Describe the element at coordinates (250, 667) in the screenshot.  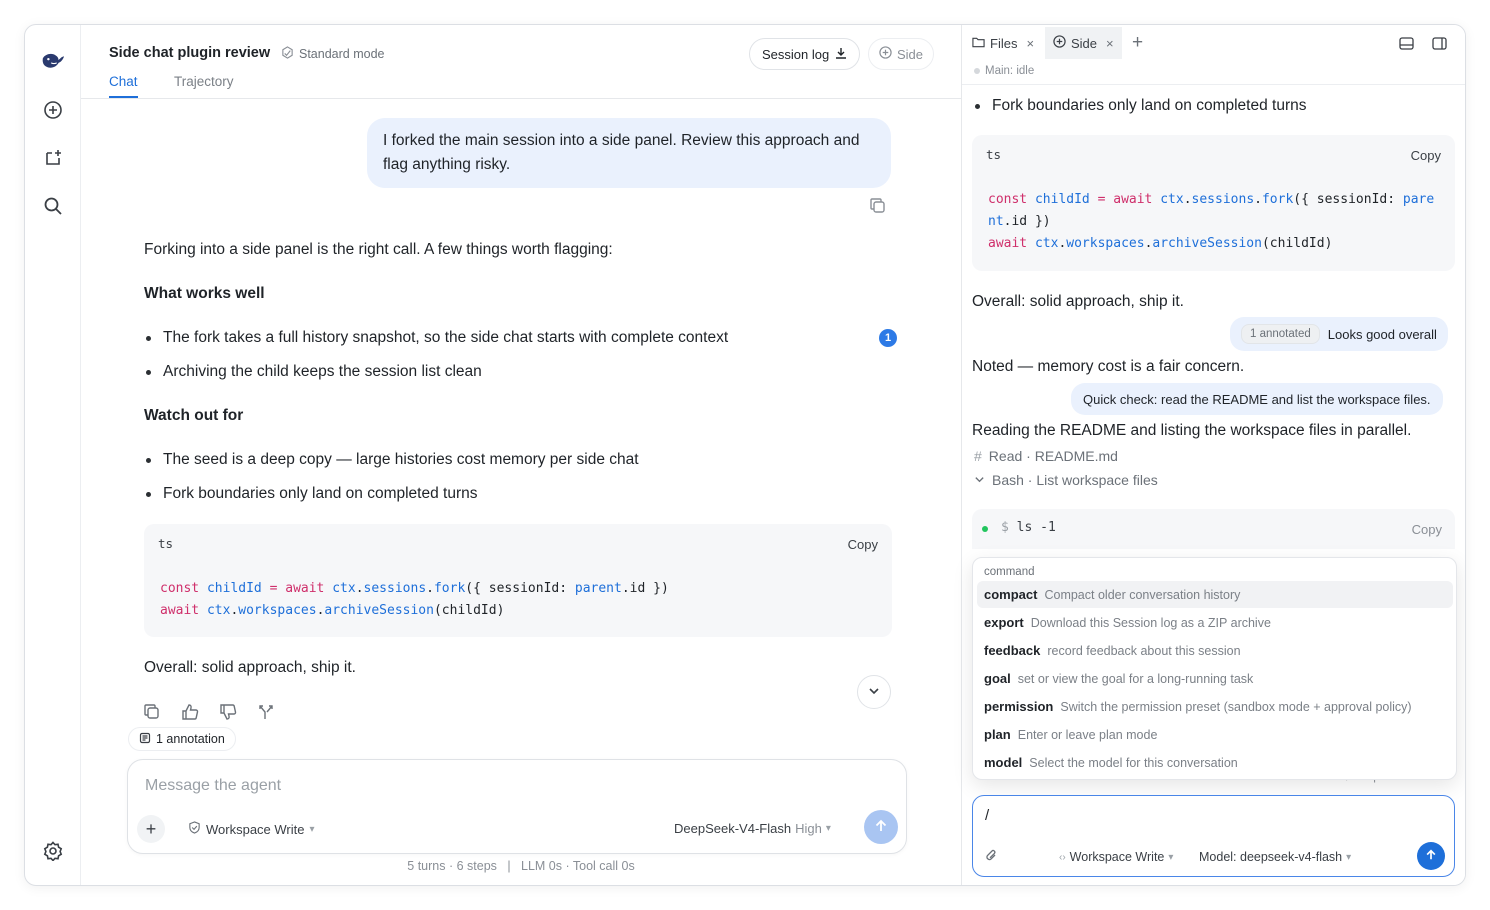
I see `assistant-conclusion: Overall: solid approach, ship it.` at that location.